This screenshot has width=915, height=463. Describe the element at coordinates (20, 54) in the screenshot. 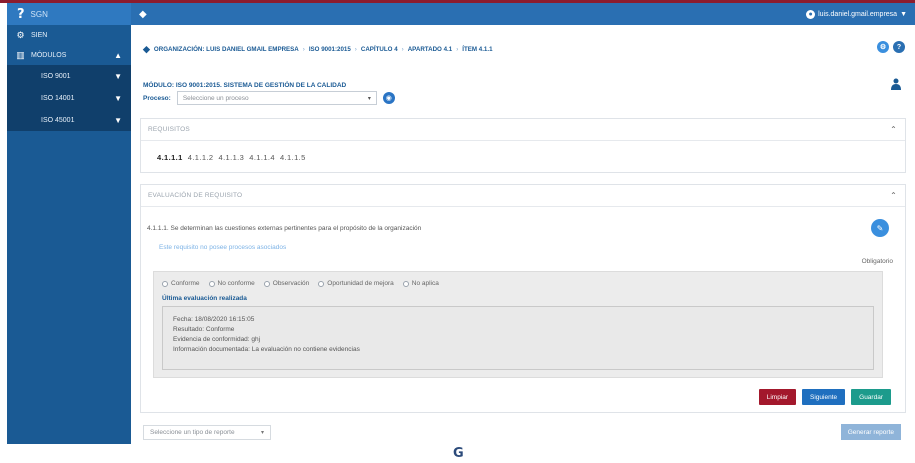

I see `grid-icon: ▥` at that location.